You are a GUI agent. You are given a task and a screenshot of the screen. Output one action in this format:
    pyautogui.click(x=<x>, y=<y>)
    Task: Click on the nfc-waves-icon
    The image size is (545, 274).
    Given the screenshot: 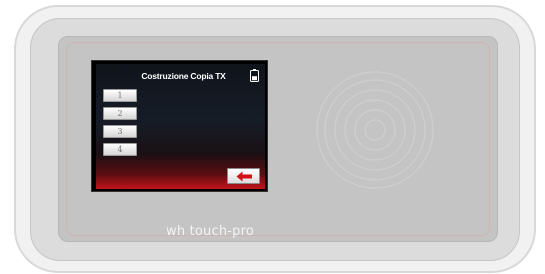 What is the action you would take?
    pyautogui.click(x=375, y=130)
    